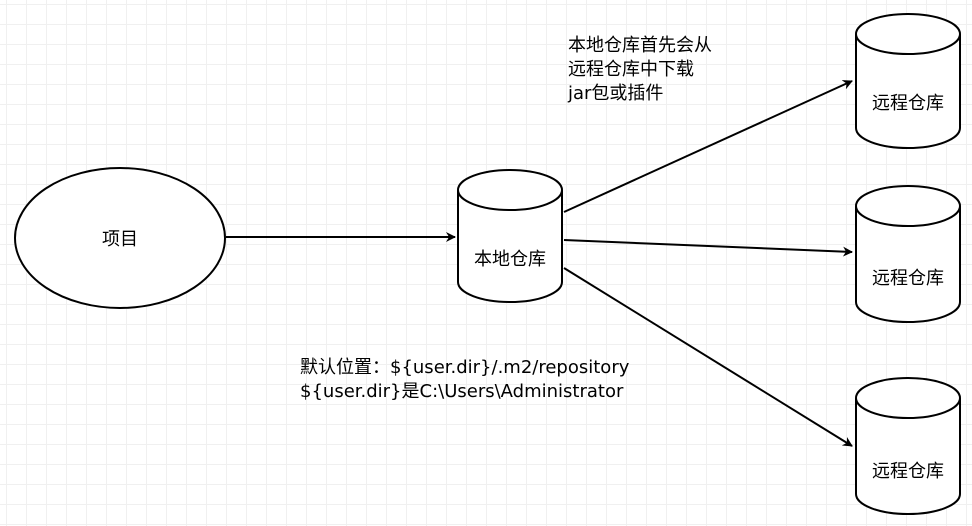  Describe the element at coordinates (631, 69) in the screenshot. I see `download-note-line: 远程仓库中下载` at that location.